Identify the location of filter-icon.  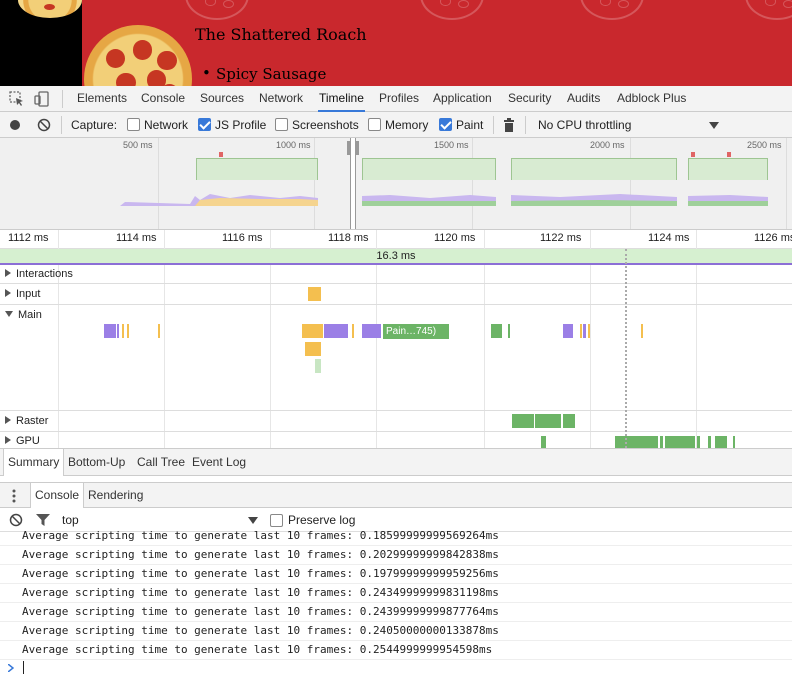
(43, 520).